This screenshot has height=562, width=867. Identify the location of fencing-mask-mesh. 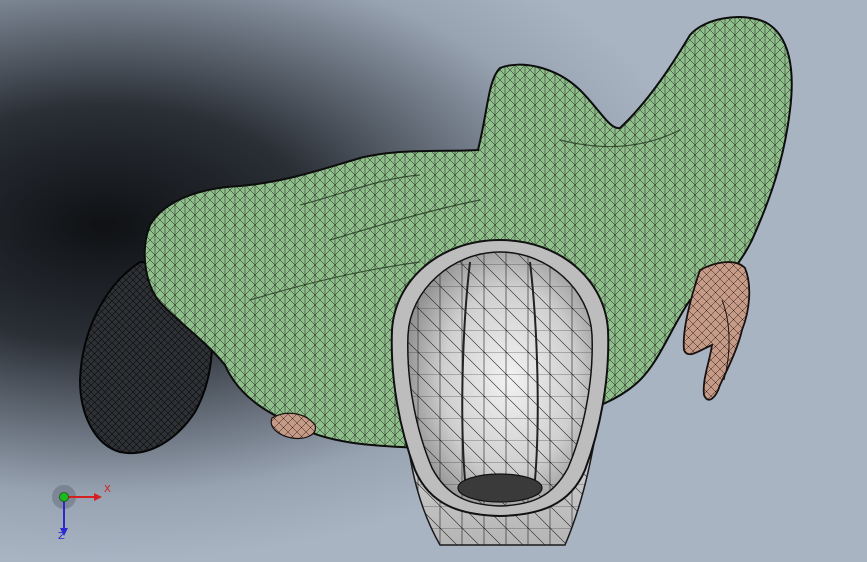
(500, 392).